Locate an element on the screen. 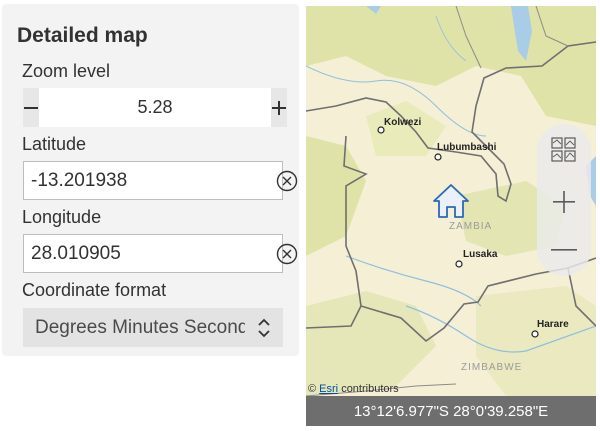 The width and height of the screenshot is (600, 431). longitude-clear-button is located at coordinates (287, 253).